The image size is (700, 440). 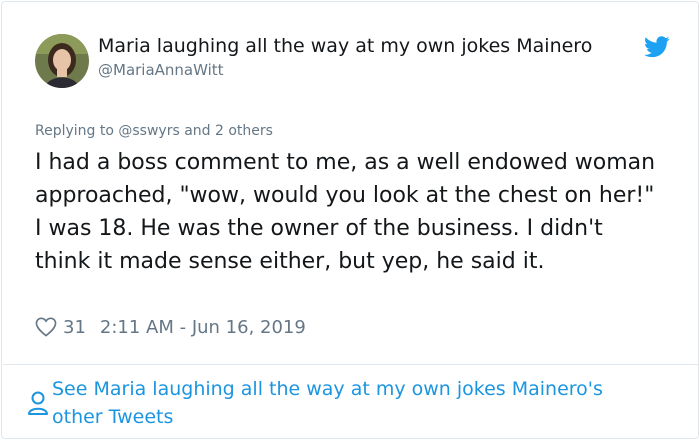 What do you see at coordinates (203, 327) in the screenshot?
I see `timestamp: 2:11 AM - Jun 16, 2019` at bounding box center [203, 327].